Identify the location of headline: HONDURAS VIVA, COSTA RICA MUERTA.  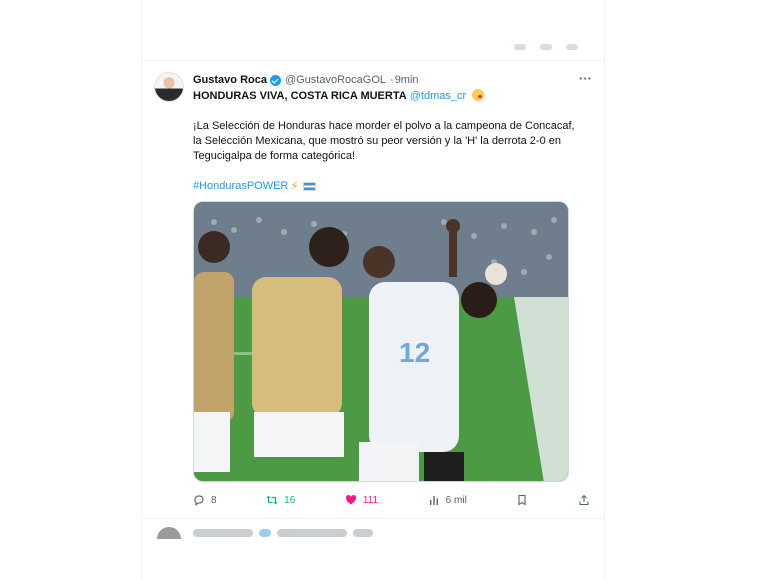
(300, 96).